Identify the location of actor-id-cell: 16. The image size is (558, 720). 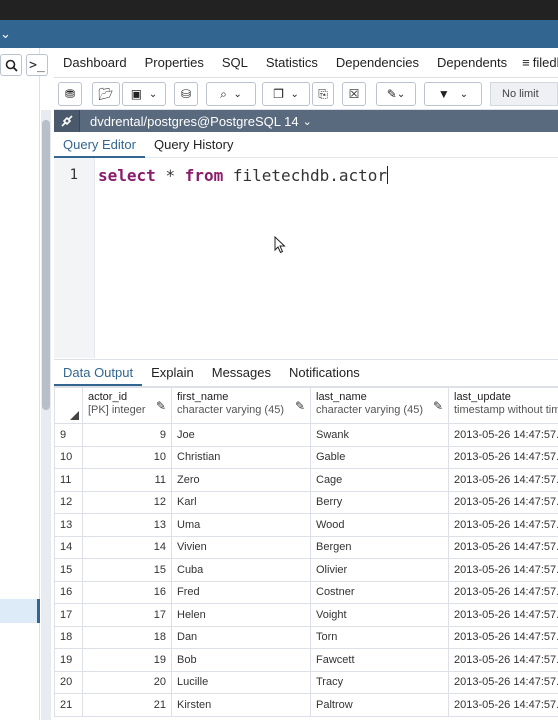
(127, 592).